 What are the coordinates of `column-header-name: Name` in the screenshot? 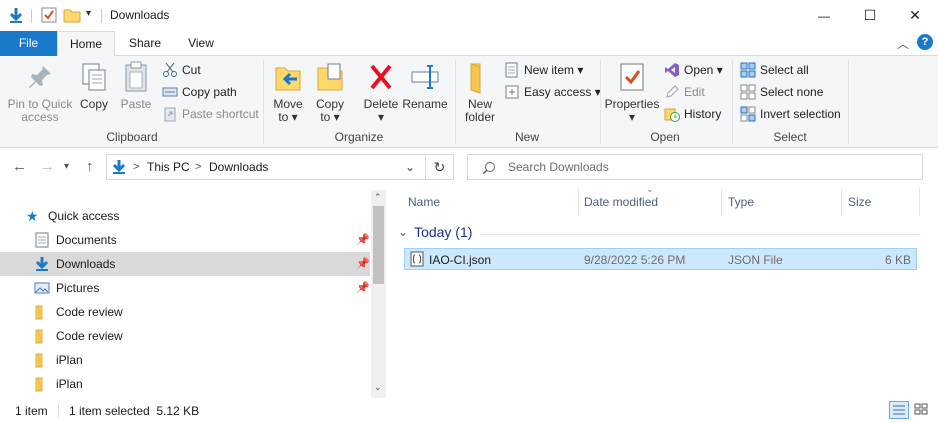 It's located at (424, 202).